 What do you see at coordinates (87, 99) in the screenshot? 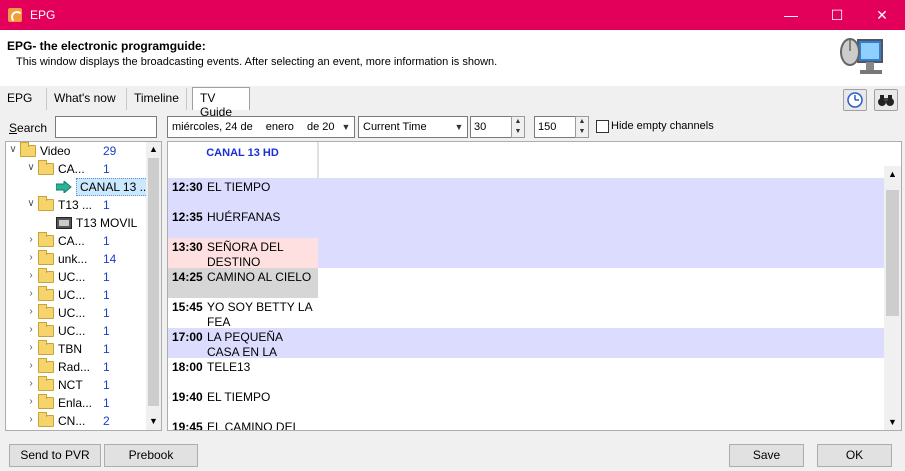
I see `tab-whats-now: What's now` at bounding box center [87, 99].